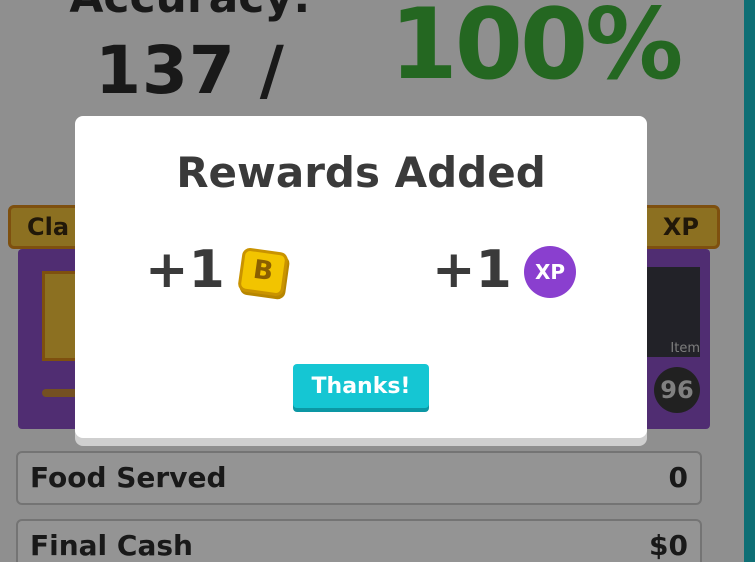 Image resolution: width=755 pixels, height=562 pixels. What do you see at coordinates (361, 386) in the screenshot?
I see `thanks-button: Thanks!` at bounding box center [361, 386].